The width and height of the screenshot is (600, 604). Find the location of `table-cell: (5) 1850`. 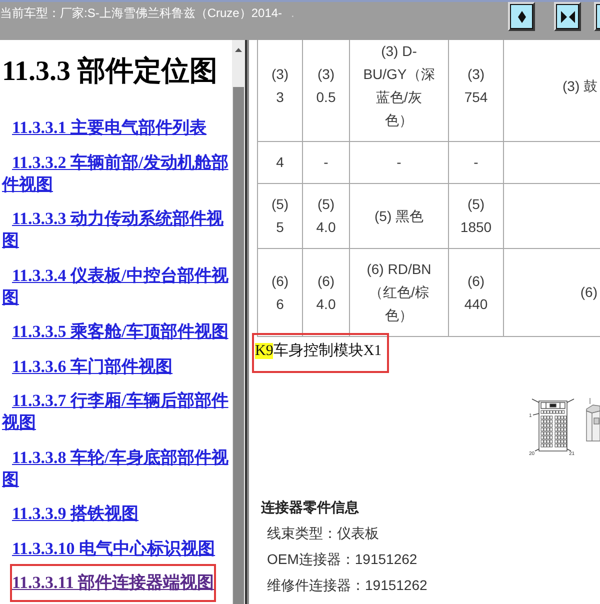

table-cell: (5) 1850 is located at coordinates (476, 216).